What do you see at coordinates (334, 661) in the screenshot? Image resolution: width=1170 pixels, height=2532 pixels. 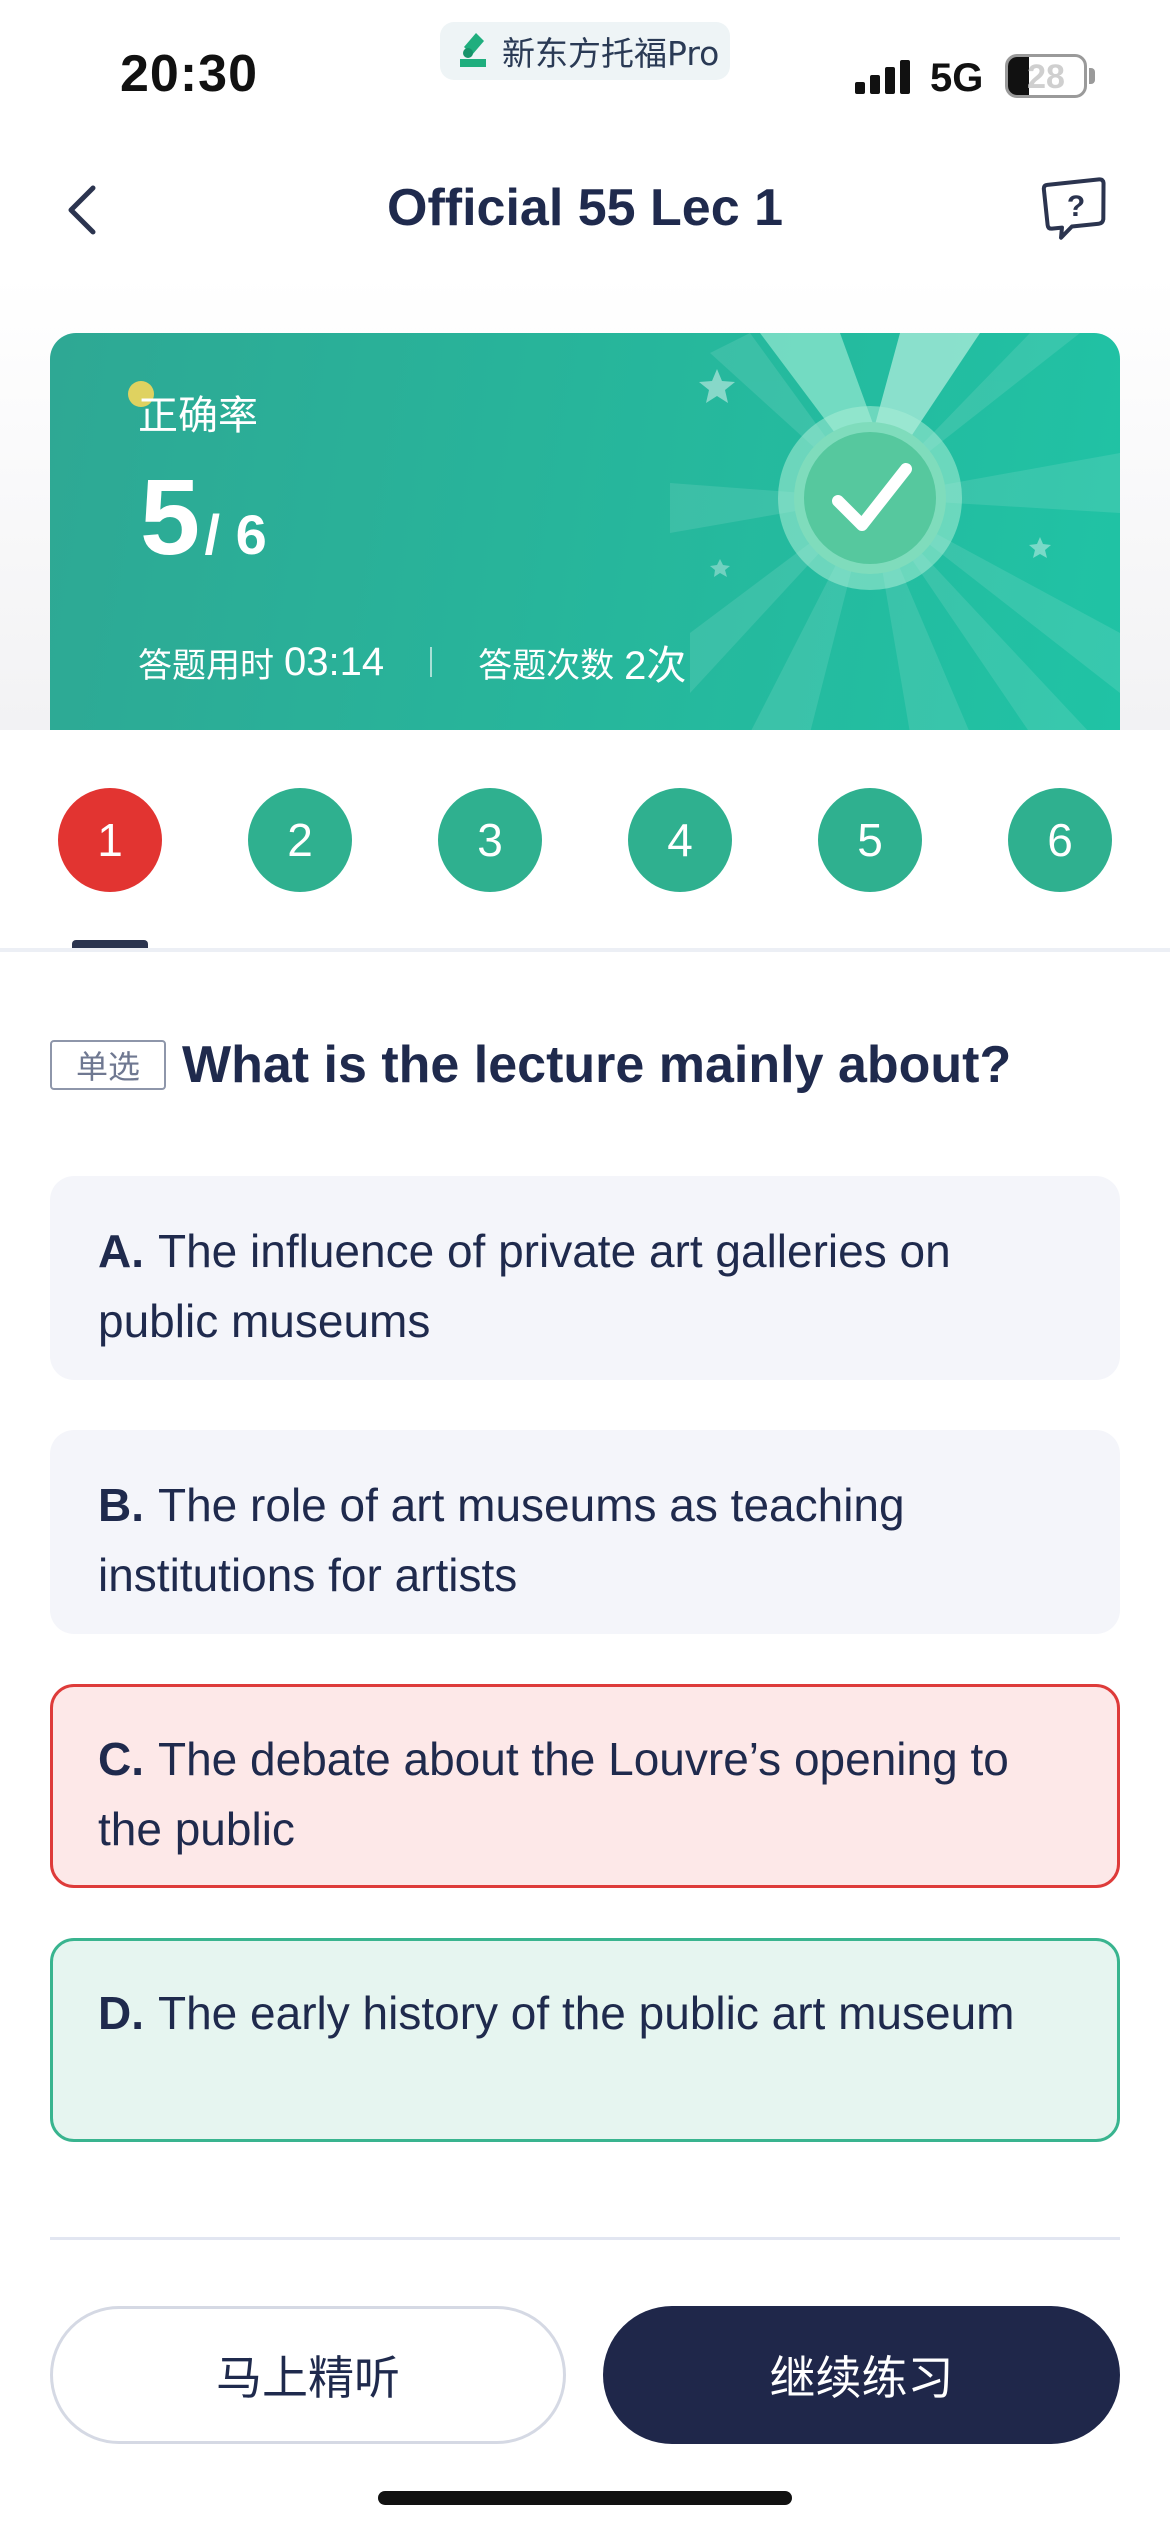 I see `time-value: 03:14` at bounding box center [334, 661].